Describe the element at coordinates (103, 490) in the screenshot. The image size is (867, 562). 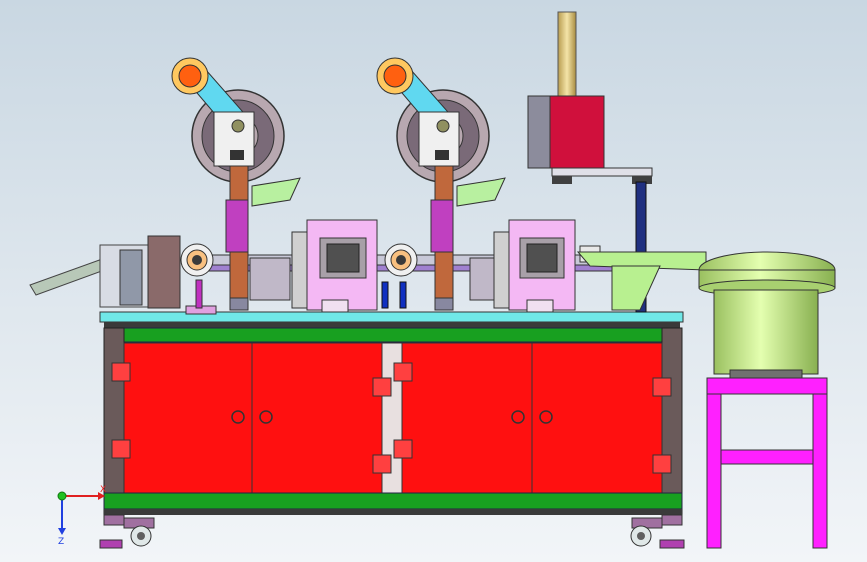
I see `x-axis-label: X` at that location.